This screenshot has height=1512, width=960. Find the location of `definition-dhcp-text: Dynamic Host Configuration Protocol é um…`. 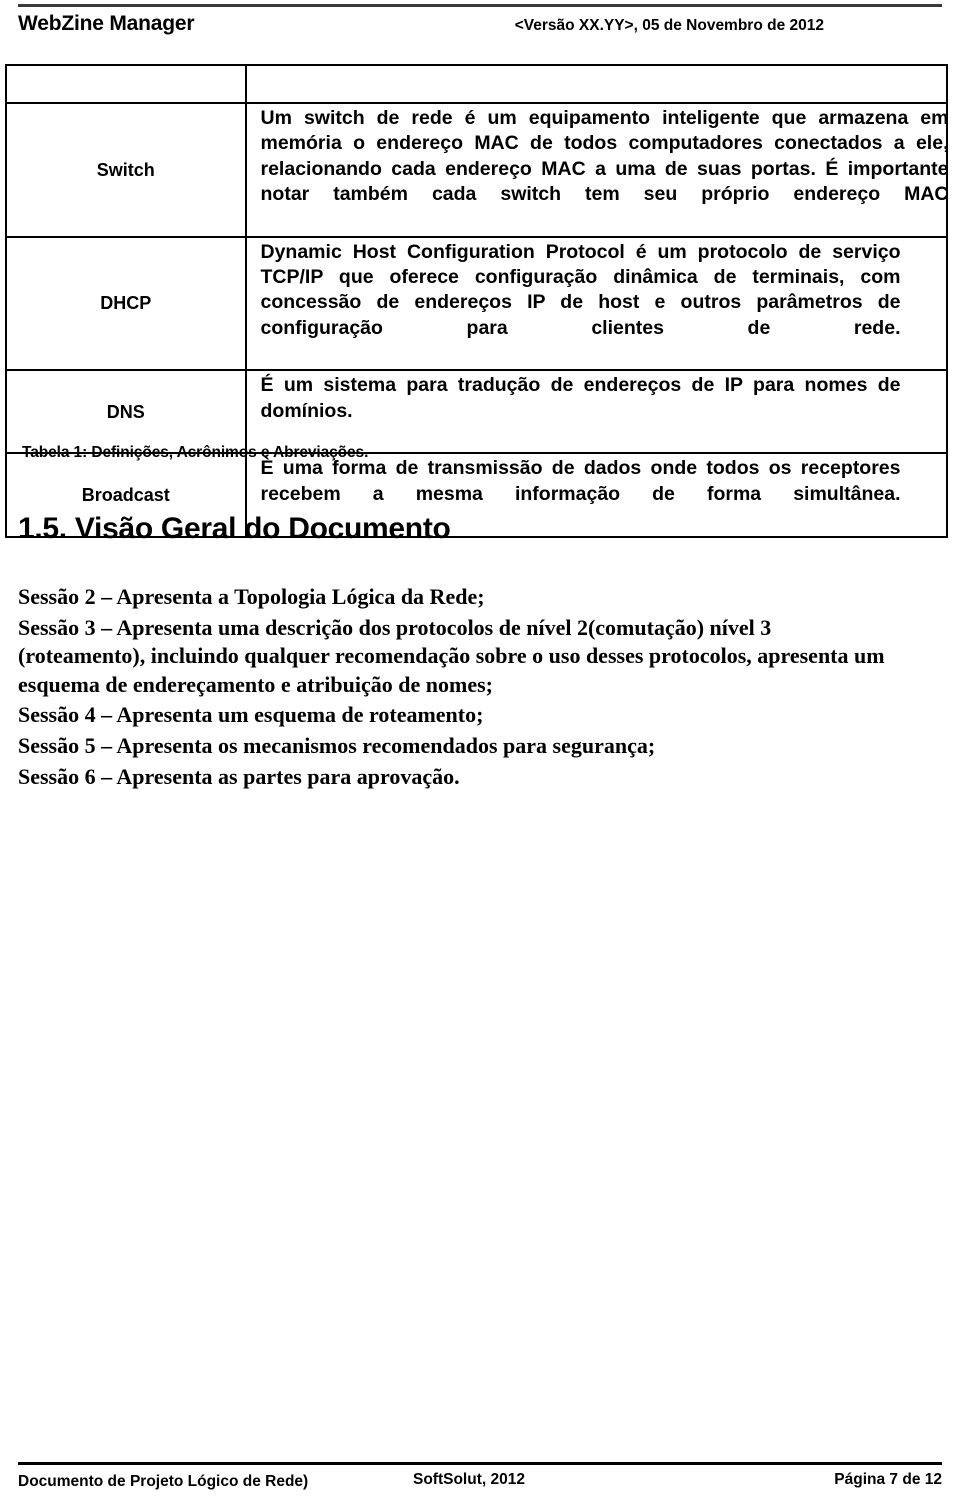

definition-dhcp-text: Dynamic Host Configuration Protocol é um… is located at coordinates (580, 289).